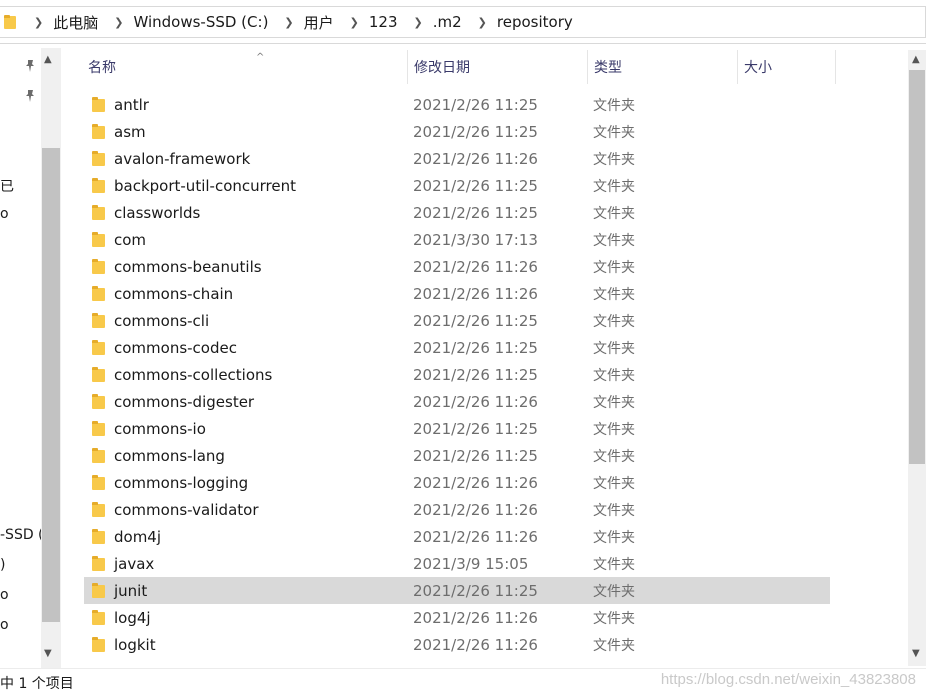 The height and width of the screenshot is (697, 926). Describe the element at coordinates (135, 645) in the screenshot. I see `file-name: logkit` at that location.